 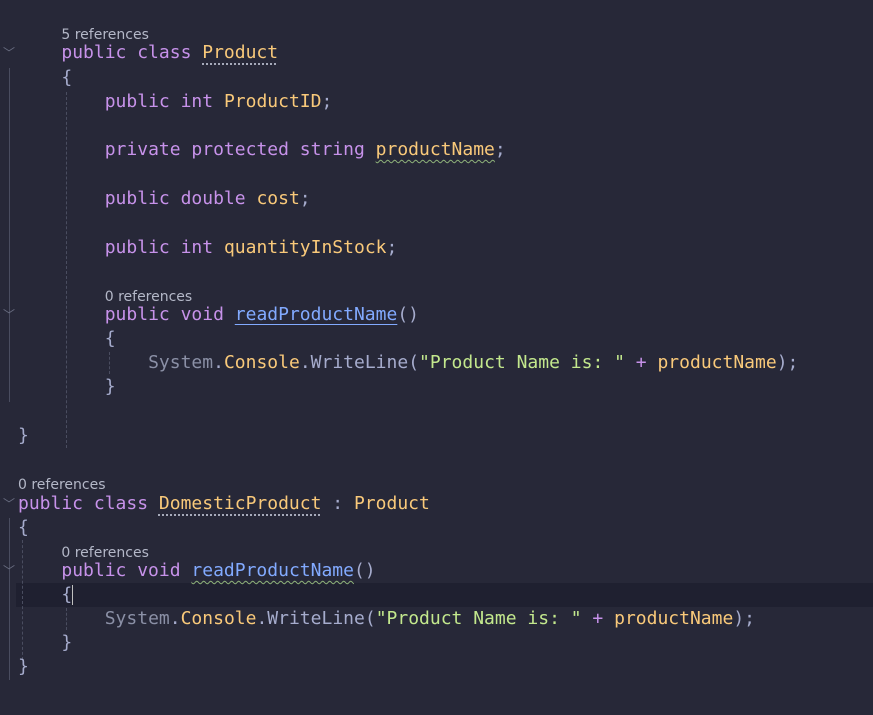 What do you see at coordinates (444, 595) in the screenshot?
I see `current-line-highlight` at bounding box center [444, 595].